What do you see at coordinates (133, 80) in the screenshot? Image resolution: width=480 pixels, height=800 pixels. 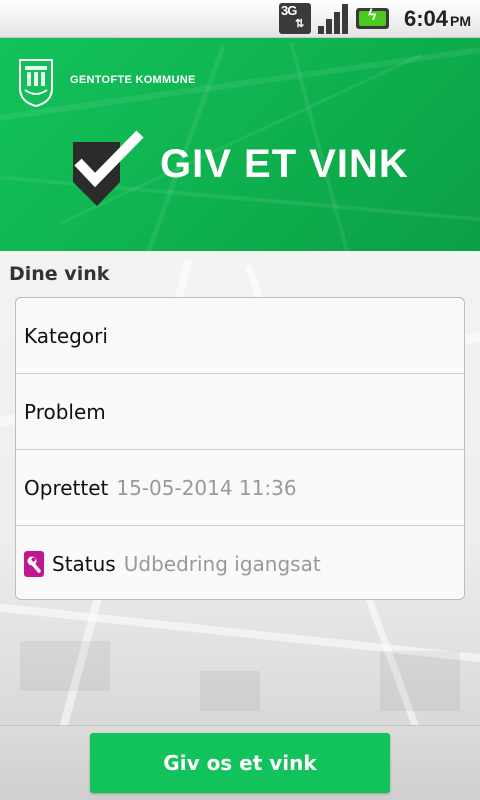 I see `organization-name: GENTOFTE KOMMUNE` at bounding box center [133, 80].